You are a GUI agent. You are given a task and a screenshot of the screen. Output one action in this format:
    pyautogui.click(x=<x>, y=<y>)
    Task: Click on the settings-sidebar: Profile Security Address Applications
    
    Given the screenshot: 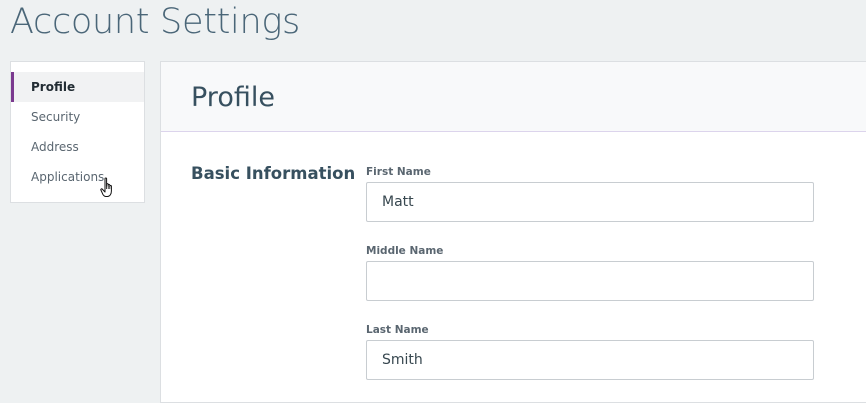 What is the action you would take?
    pyautogui.click(x=77, y=132)
    